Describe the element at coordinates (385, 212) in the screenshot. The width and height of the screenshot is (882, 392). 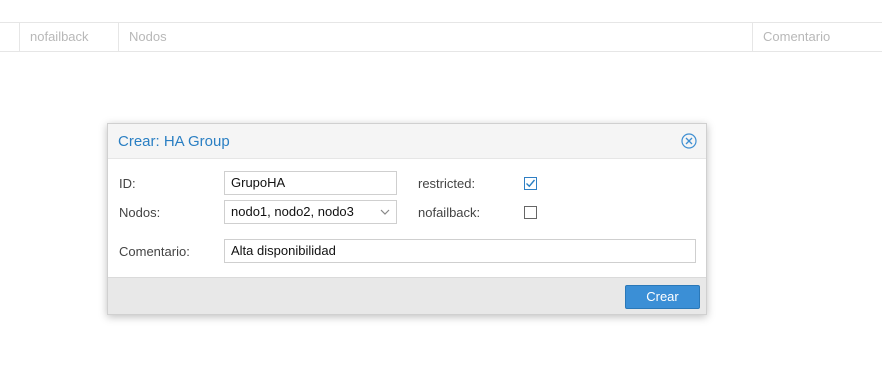
I see `chevron-down-icon` at that location.